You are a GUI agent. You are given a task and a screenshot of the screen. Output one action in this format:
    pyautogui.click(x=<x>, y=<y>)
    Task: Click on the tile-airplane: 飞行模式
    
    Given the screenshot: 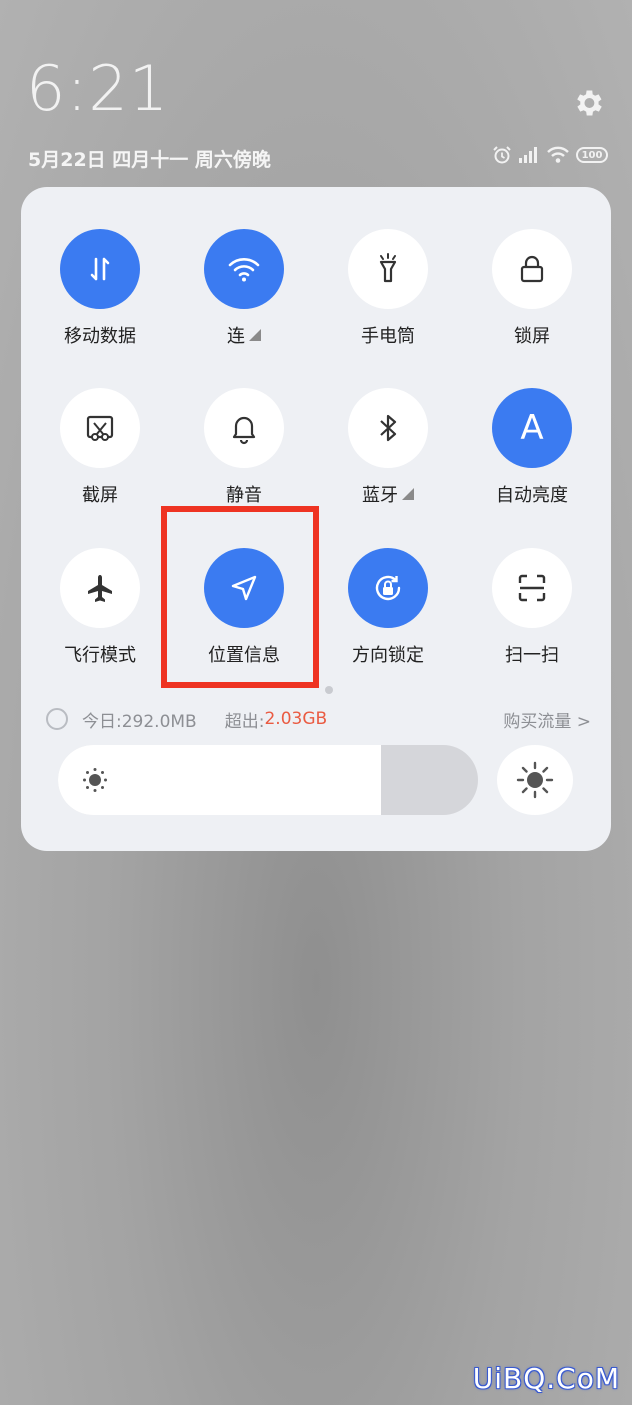 What is the action you would take?
    pyautogui.click(x=100, y=607)
    